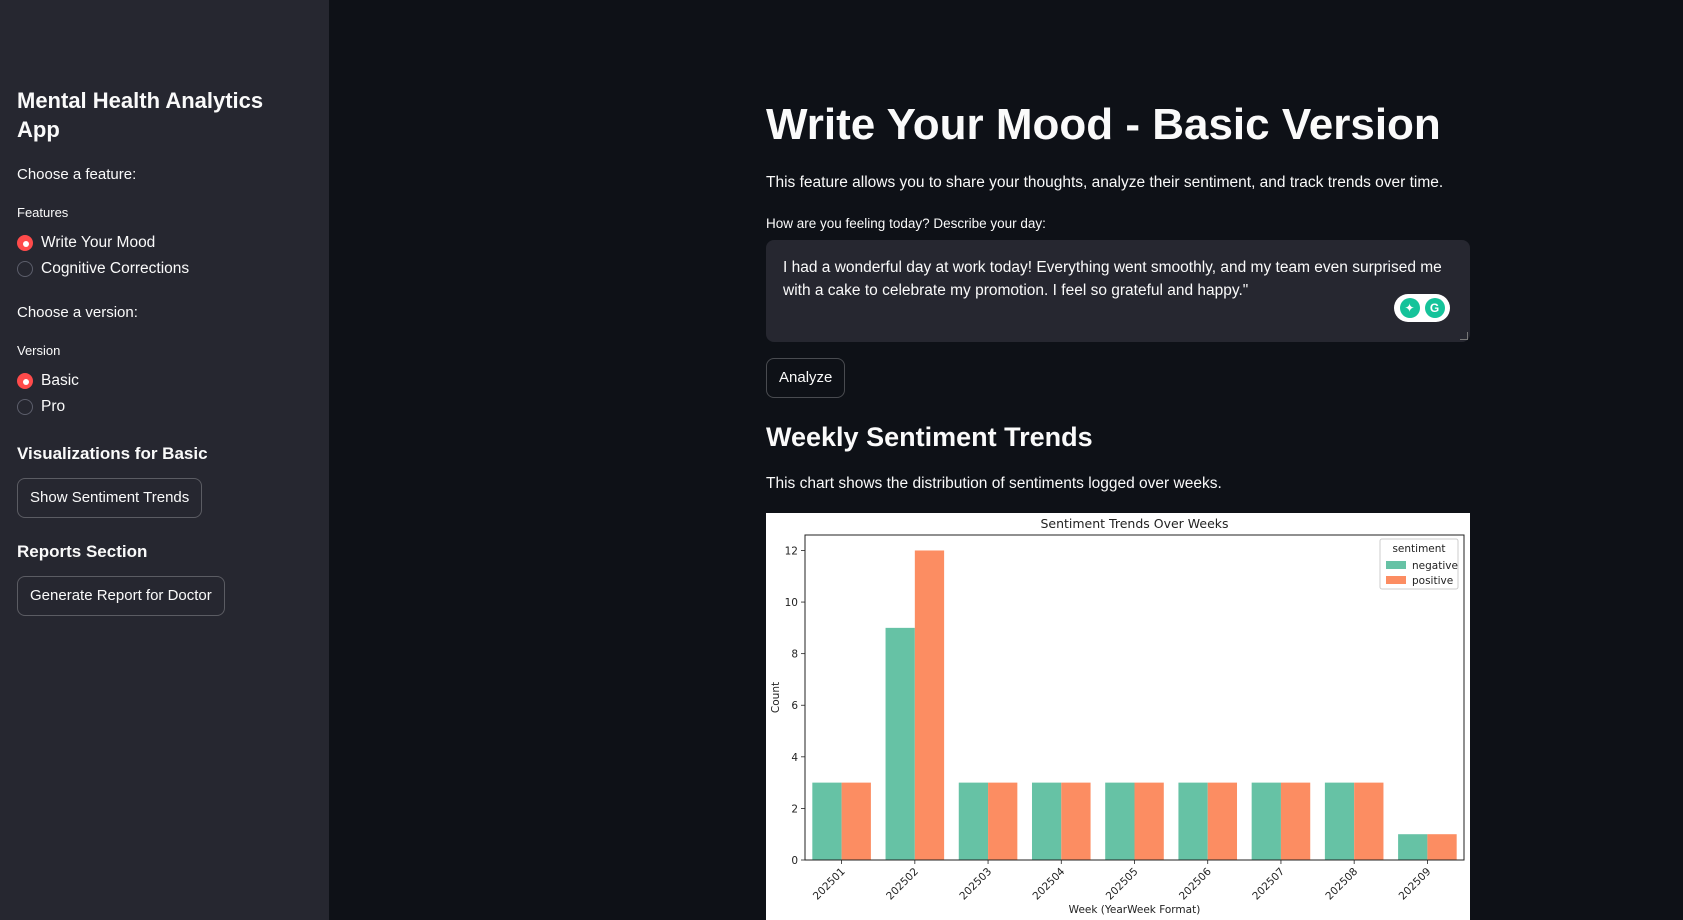  I want to click on radio-write-your-mood: Write Your Mood, so click(164, 243).